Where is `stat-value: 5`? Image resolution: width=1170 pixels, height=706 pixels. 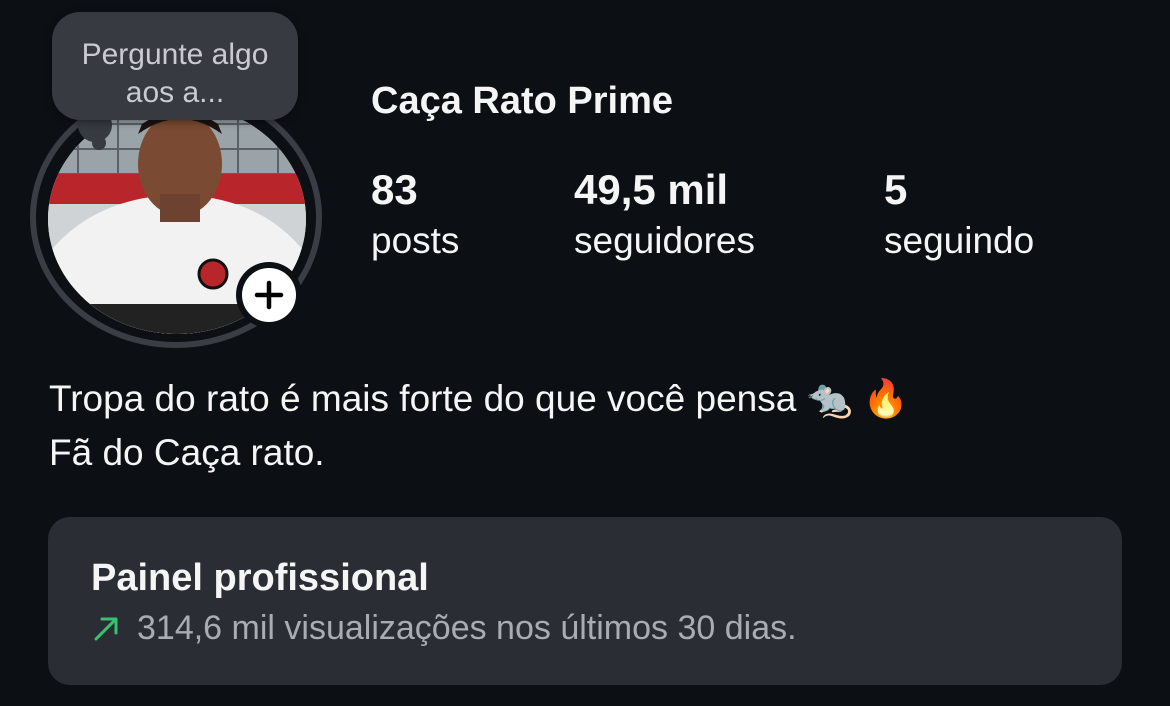
stat-value: 5 is located at coordinates (896, 189).